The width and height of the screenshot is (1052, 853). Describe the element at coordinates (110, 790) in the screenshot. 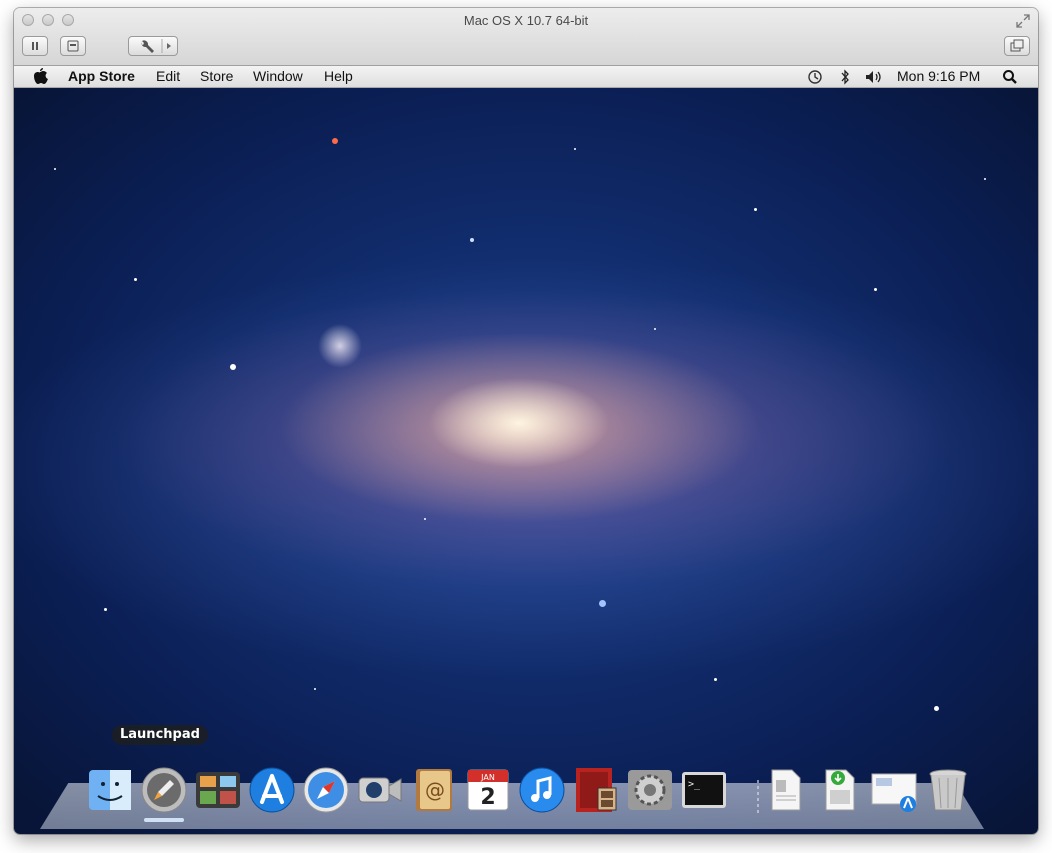

I see `finder-icon` at that location.